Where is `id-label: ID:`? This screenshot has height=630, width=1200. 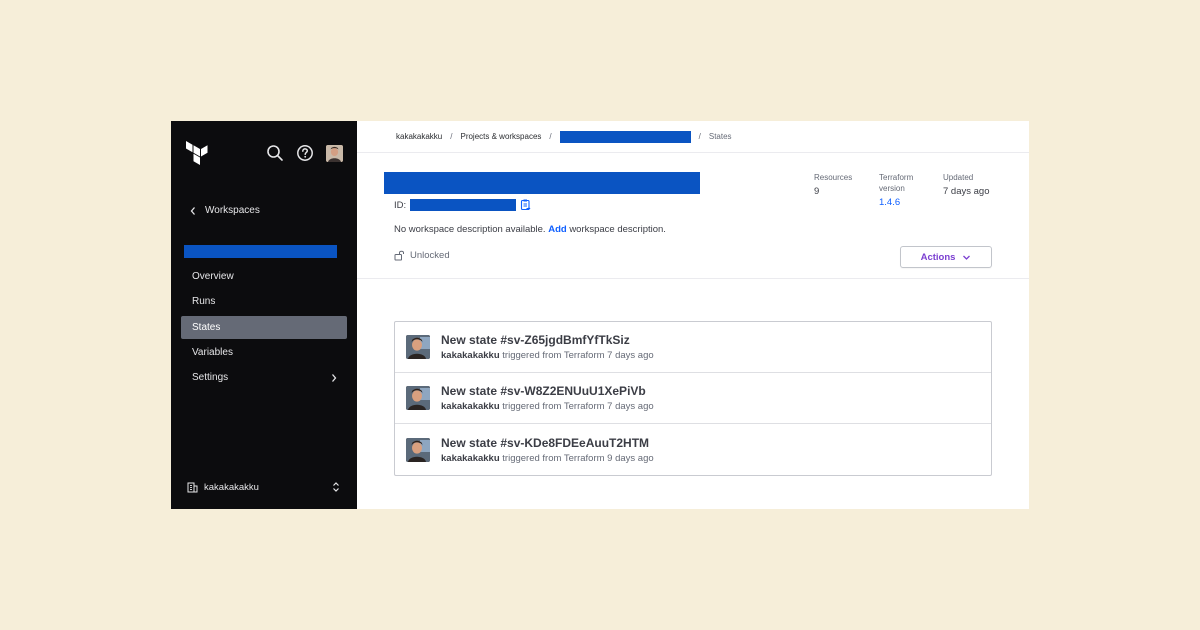 id-label: ID: is located at coordinates (400, 205).